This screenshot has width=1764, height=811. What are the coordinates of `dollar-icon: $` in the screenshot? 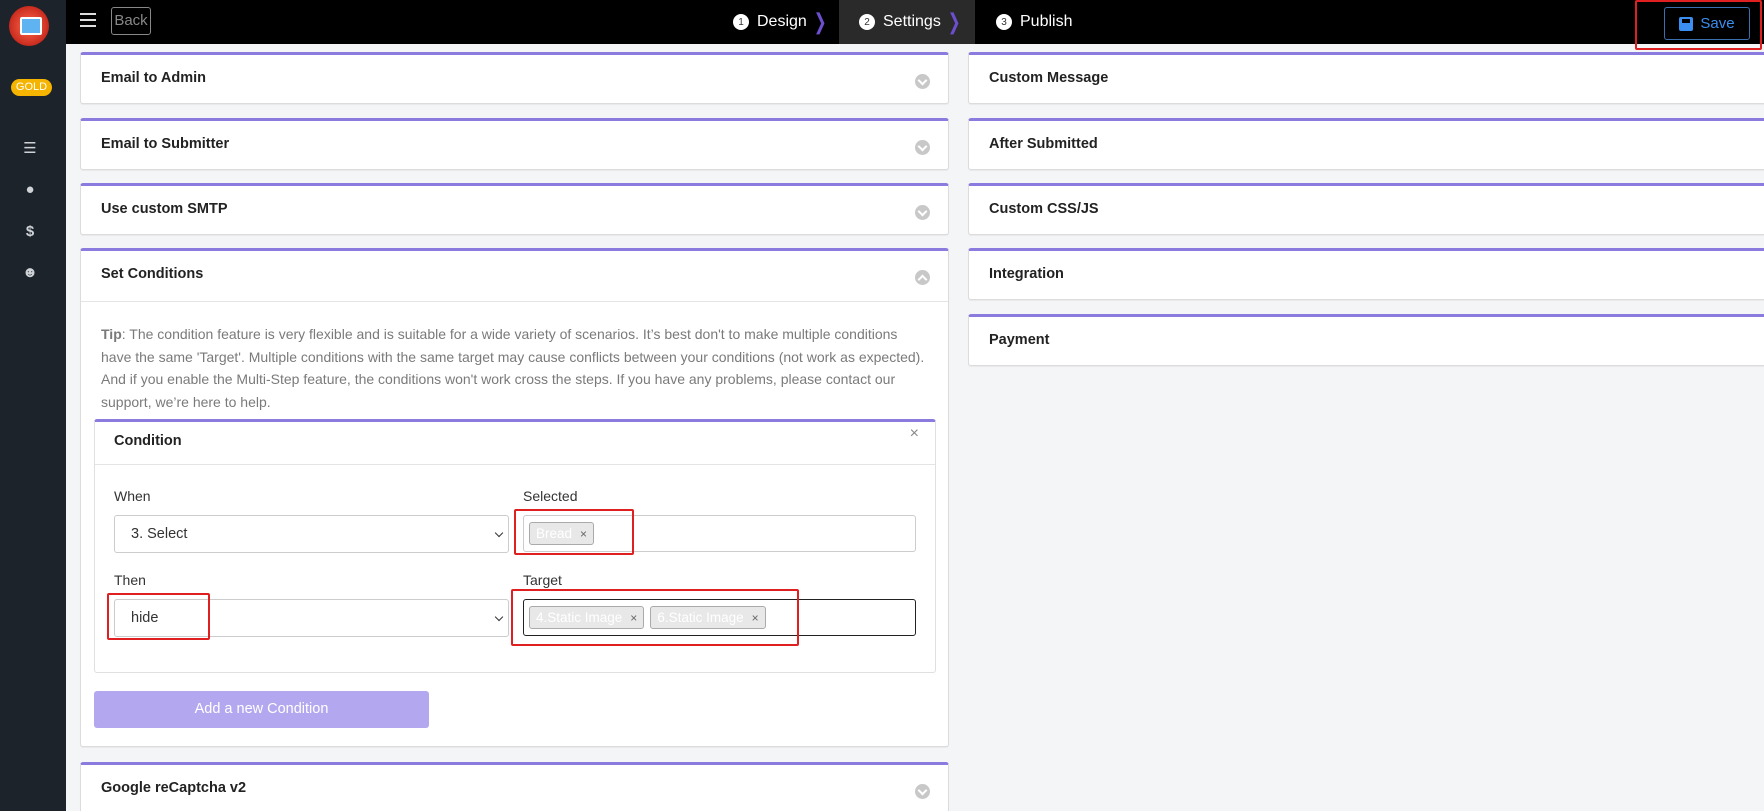 It's located at (30, 232).